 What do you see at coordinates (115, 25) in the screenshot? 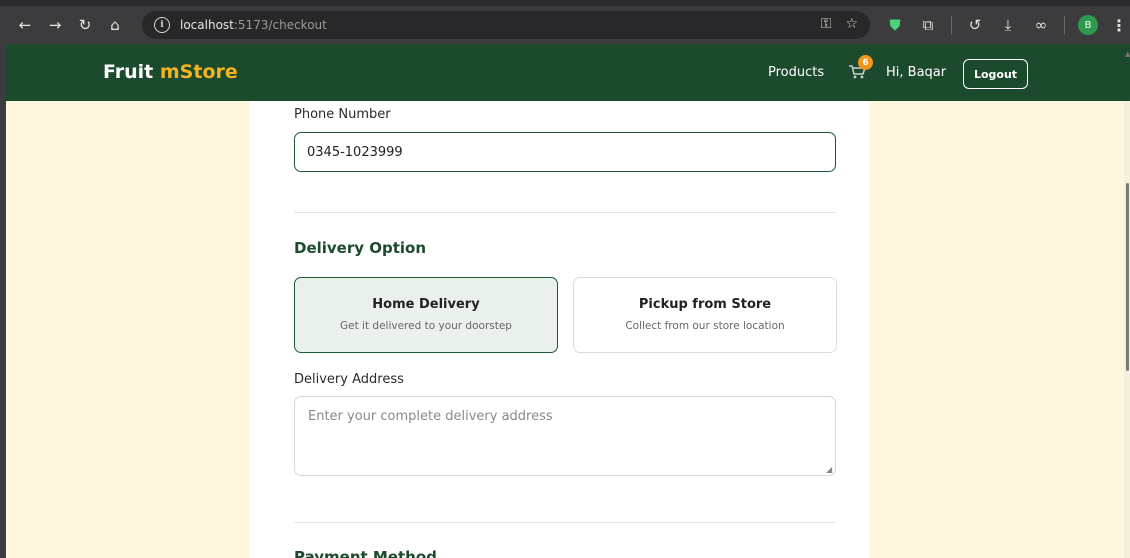
I see `home-icon: ⌂` at bounding box center [115, 25].